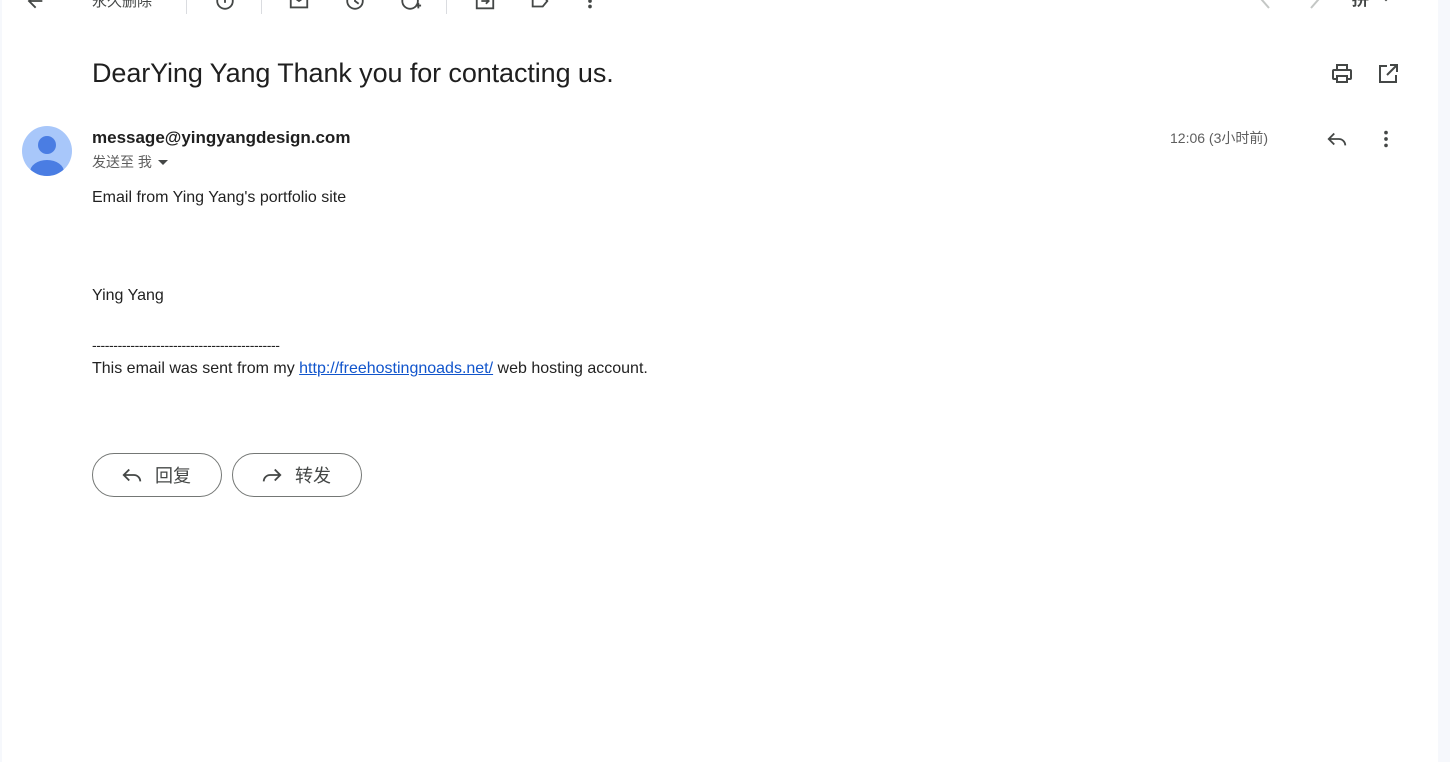  I want to click on add-task-icon, so click(411, 6).